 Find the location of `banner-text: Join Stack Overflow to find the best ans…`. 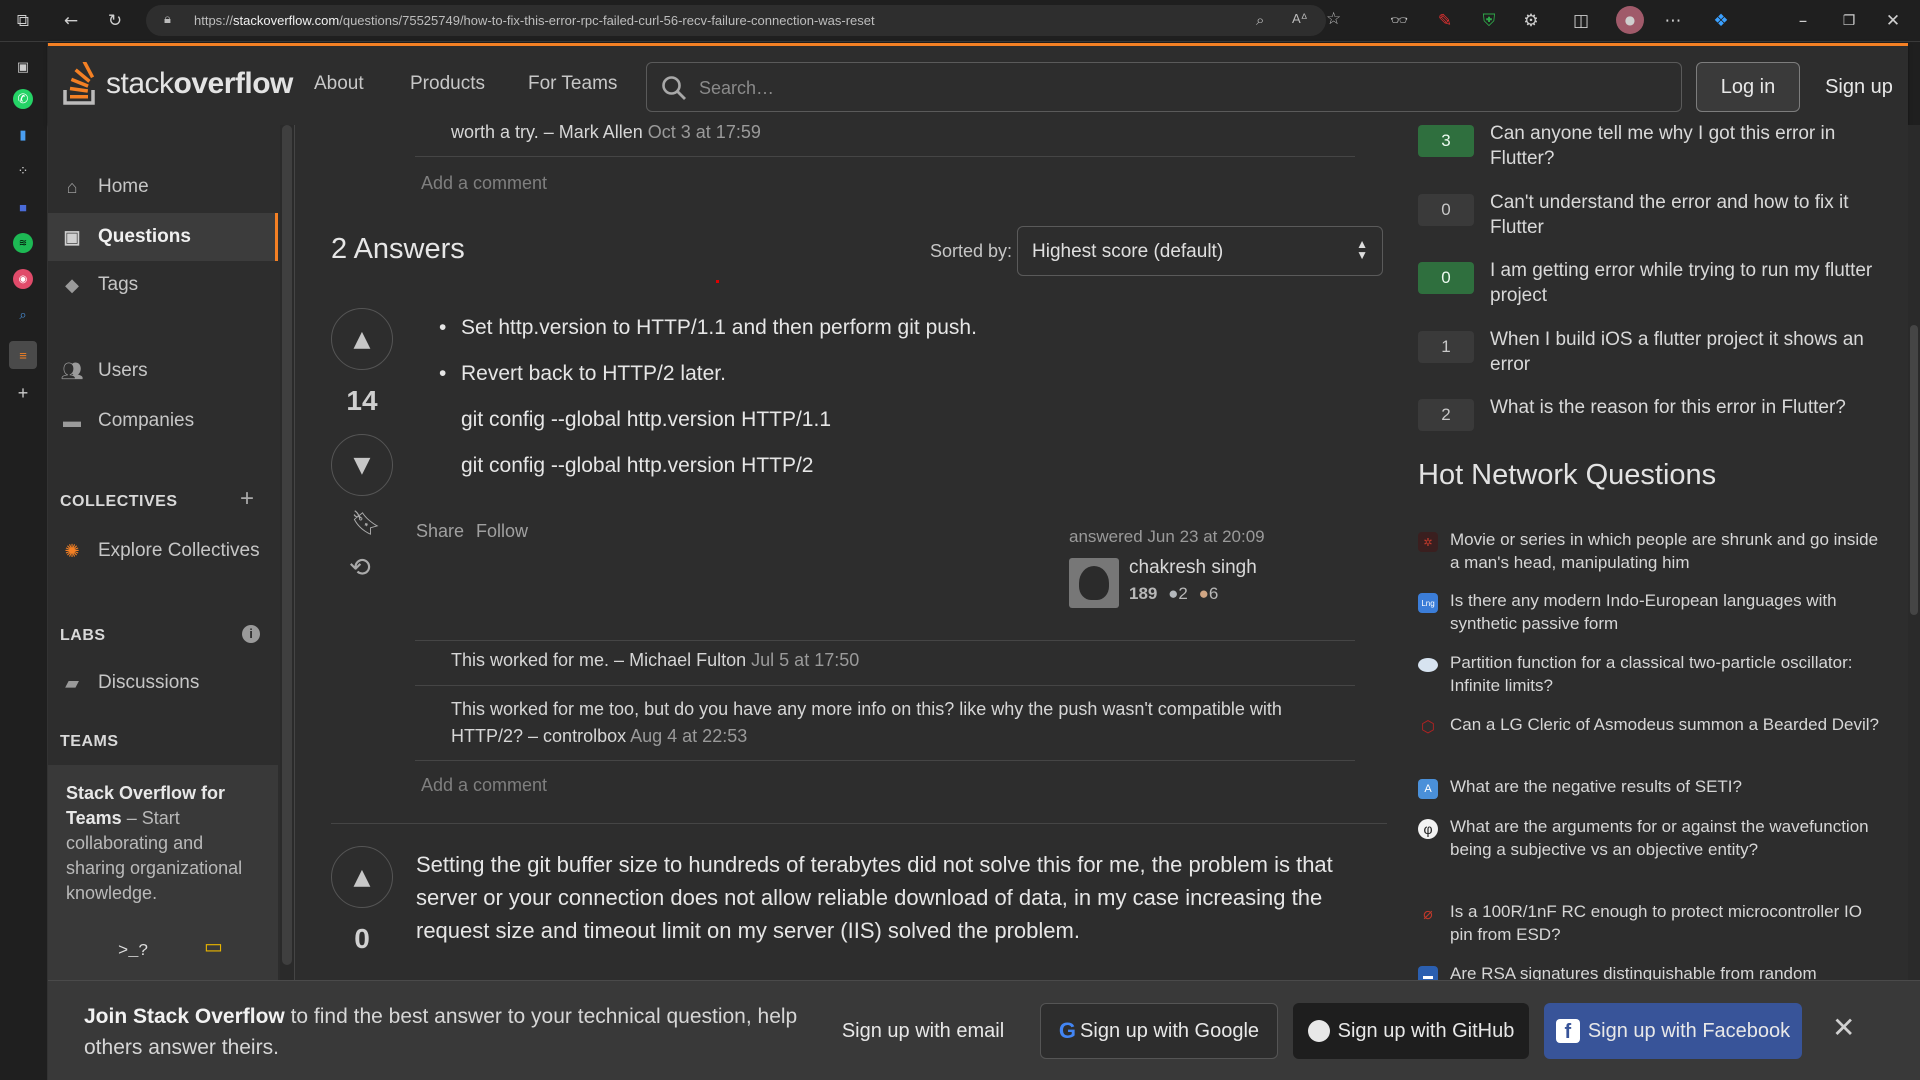

banner-text: Join Stack Overflow to find the best ans… is located at coordinates (441, 1032).